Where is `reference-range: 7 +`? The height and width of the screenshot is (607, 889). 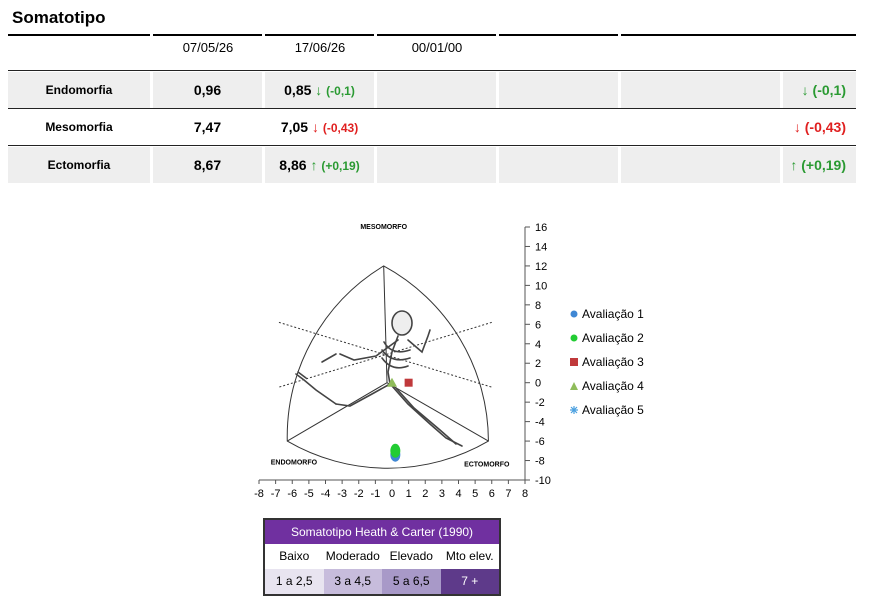
reference-range: 7 + is located at coordinates (469, 581).